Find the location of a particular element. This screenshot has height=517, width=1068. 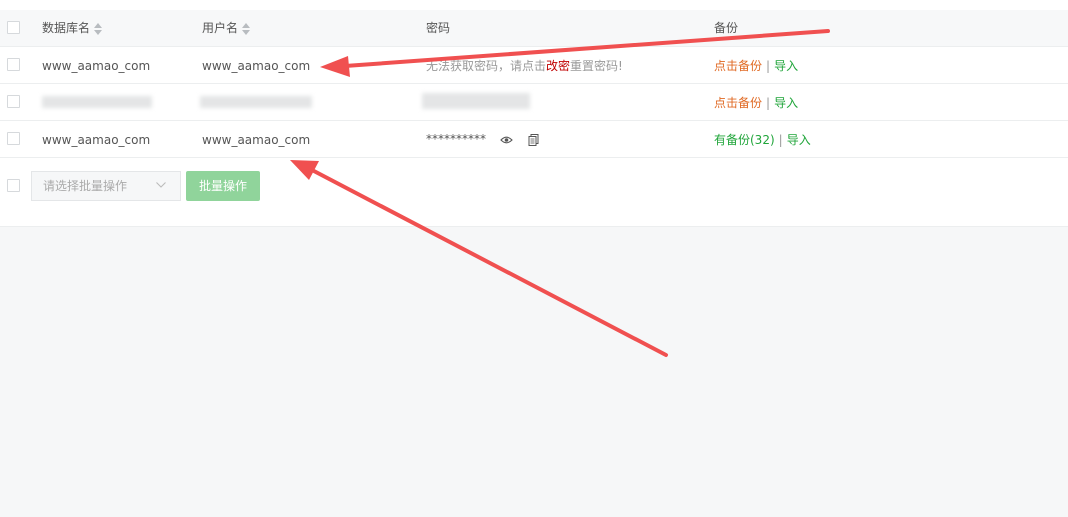

select-all-checkbox is located at coordinates (13, 27).